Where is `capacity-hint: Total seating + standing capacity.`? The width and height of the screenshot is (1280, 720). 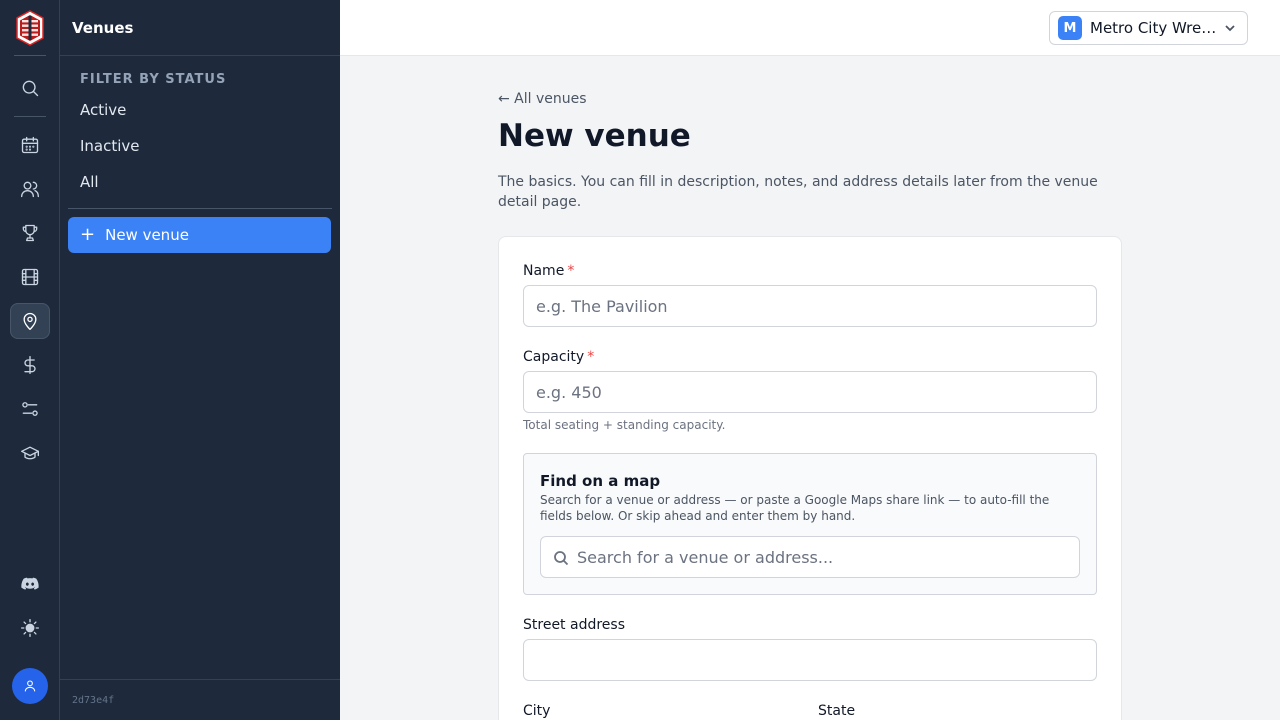 capacity-hint: Total seating + standing capacity. is located at coordinates (624, 425).